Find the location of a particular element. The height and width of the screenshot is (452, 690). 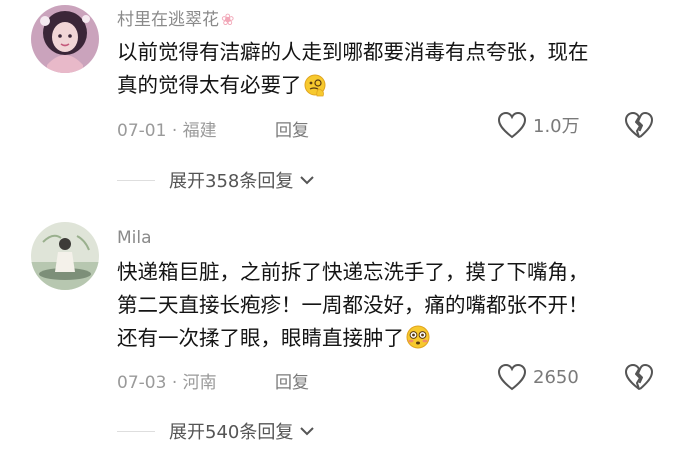

flushed-face-emoji is located at coordinates (418, 337).